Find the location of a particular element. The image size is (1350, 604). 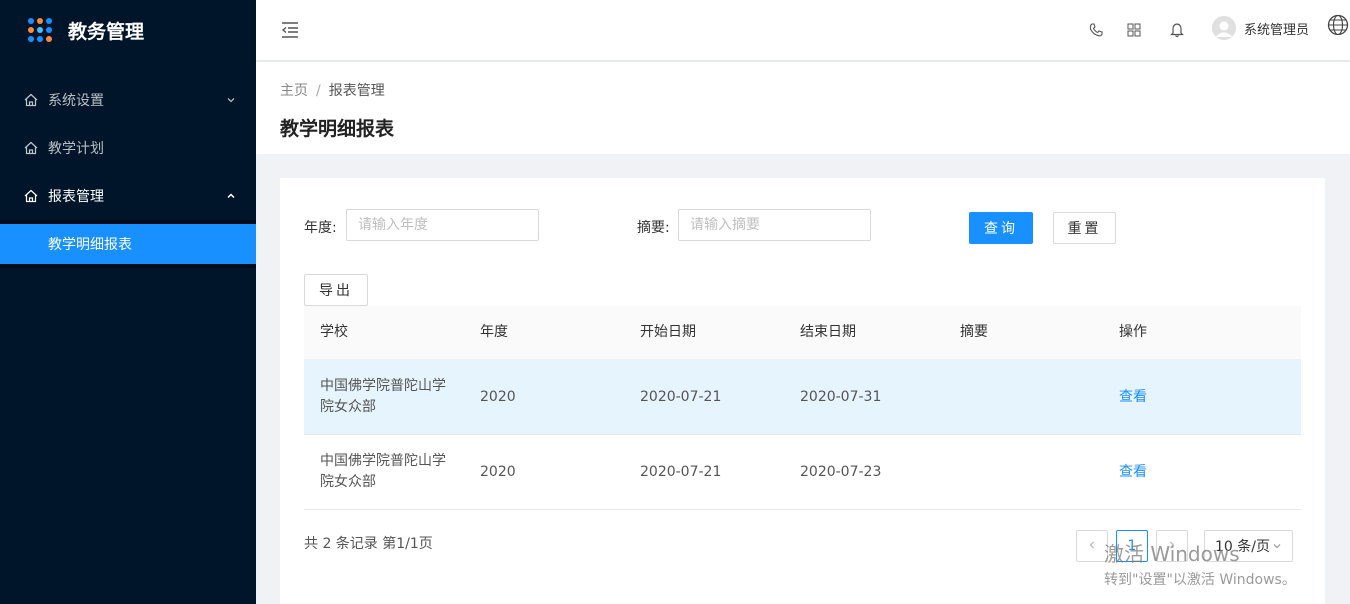

app-logo: 教务管理 is located at coordinates (128, 30).